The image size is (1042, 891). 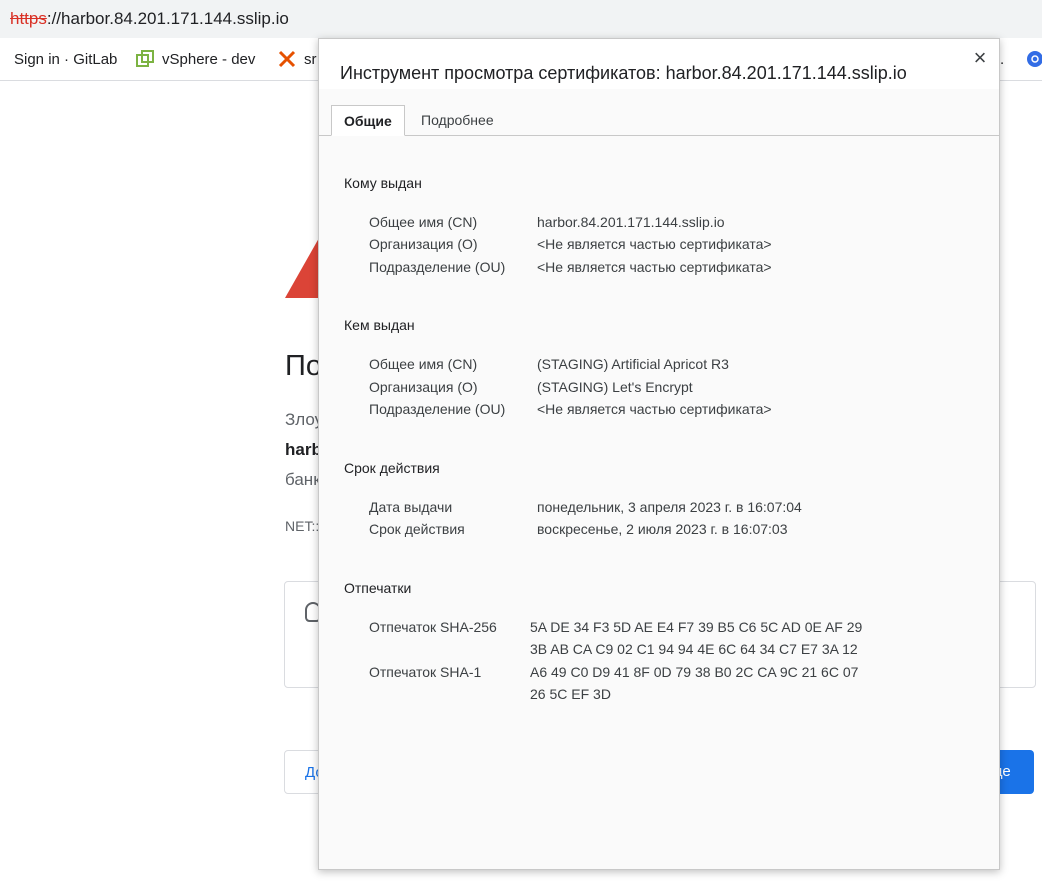 What do you see at coordinates (980, 58) in the screenshot?
I see `close-icon: ×` at bounding box center [980, 58].